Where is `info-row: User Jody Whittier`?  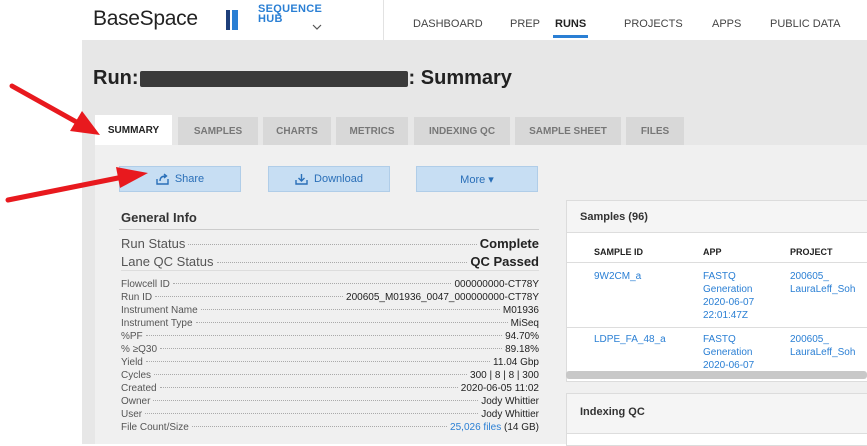 info-row: User Jody Whittier is located at coordinates (330, 414).